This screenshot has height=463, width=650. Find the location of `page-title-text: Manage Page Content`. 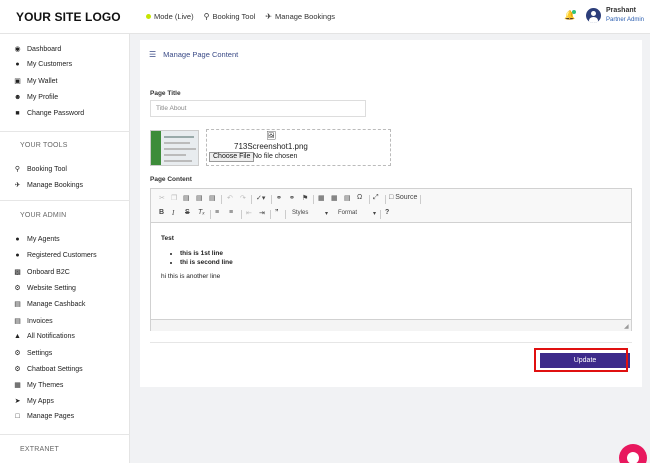

page-title-text: Manage Page Content is located at coordinates (201, 54).